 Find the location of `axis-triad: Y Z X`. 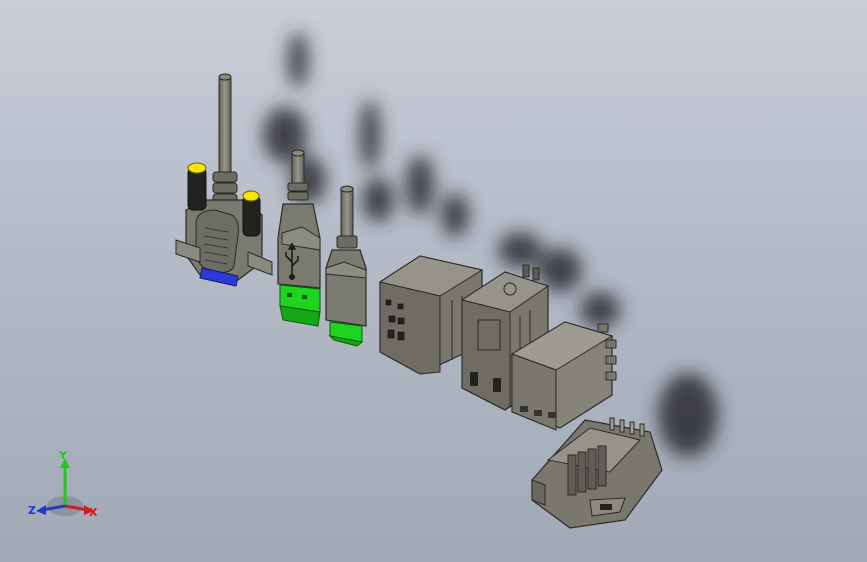

axis-triad: Y Z X is located at coordinates (68, 485).